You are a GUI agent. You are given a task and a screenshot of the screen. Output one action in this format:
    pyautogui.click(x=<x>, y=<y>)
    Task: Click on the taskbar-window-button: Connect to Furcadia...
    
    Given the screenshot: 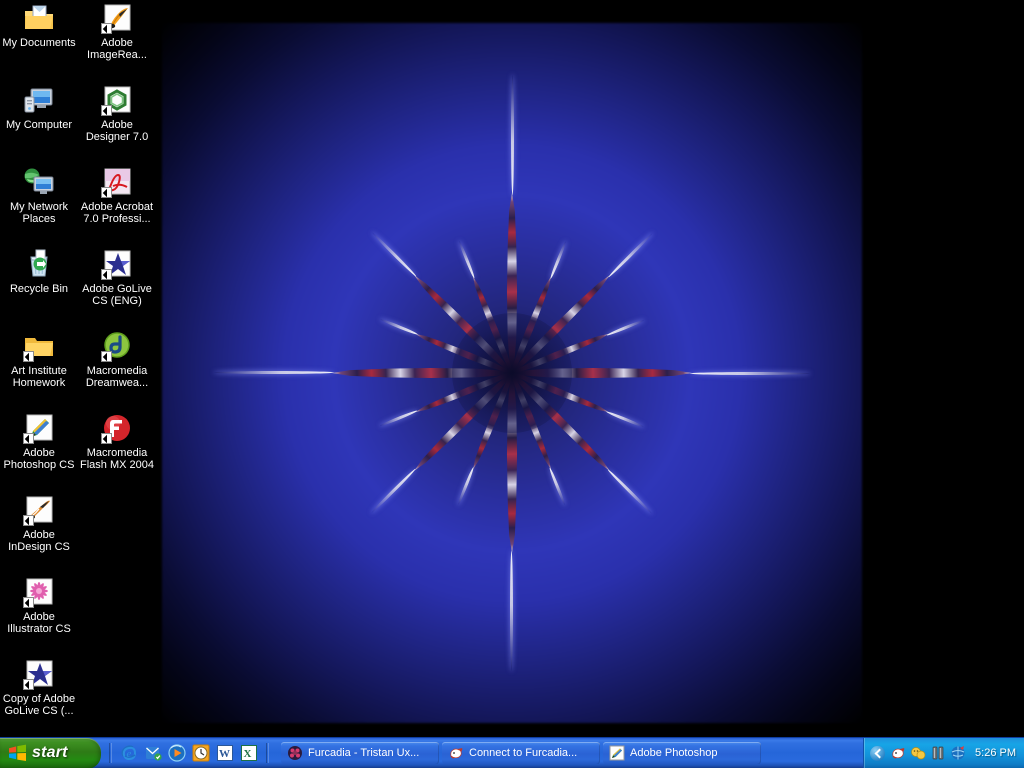 What is the action you would take?
    pyautogui.click(x=521, y=753)
    